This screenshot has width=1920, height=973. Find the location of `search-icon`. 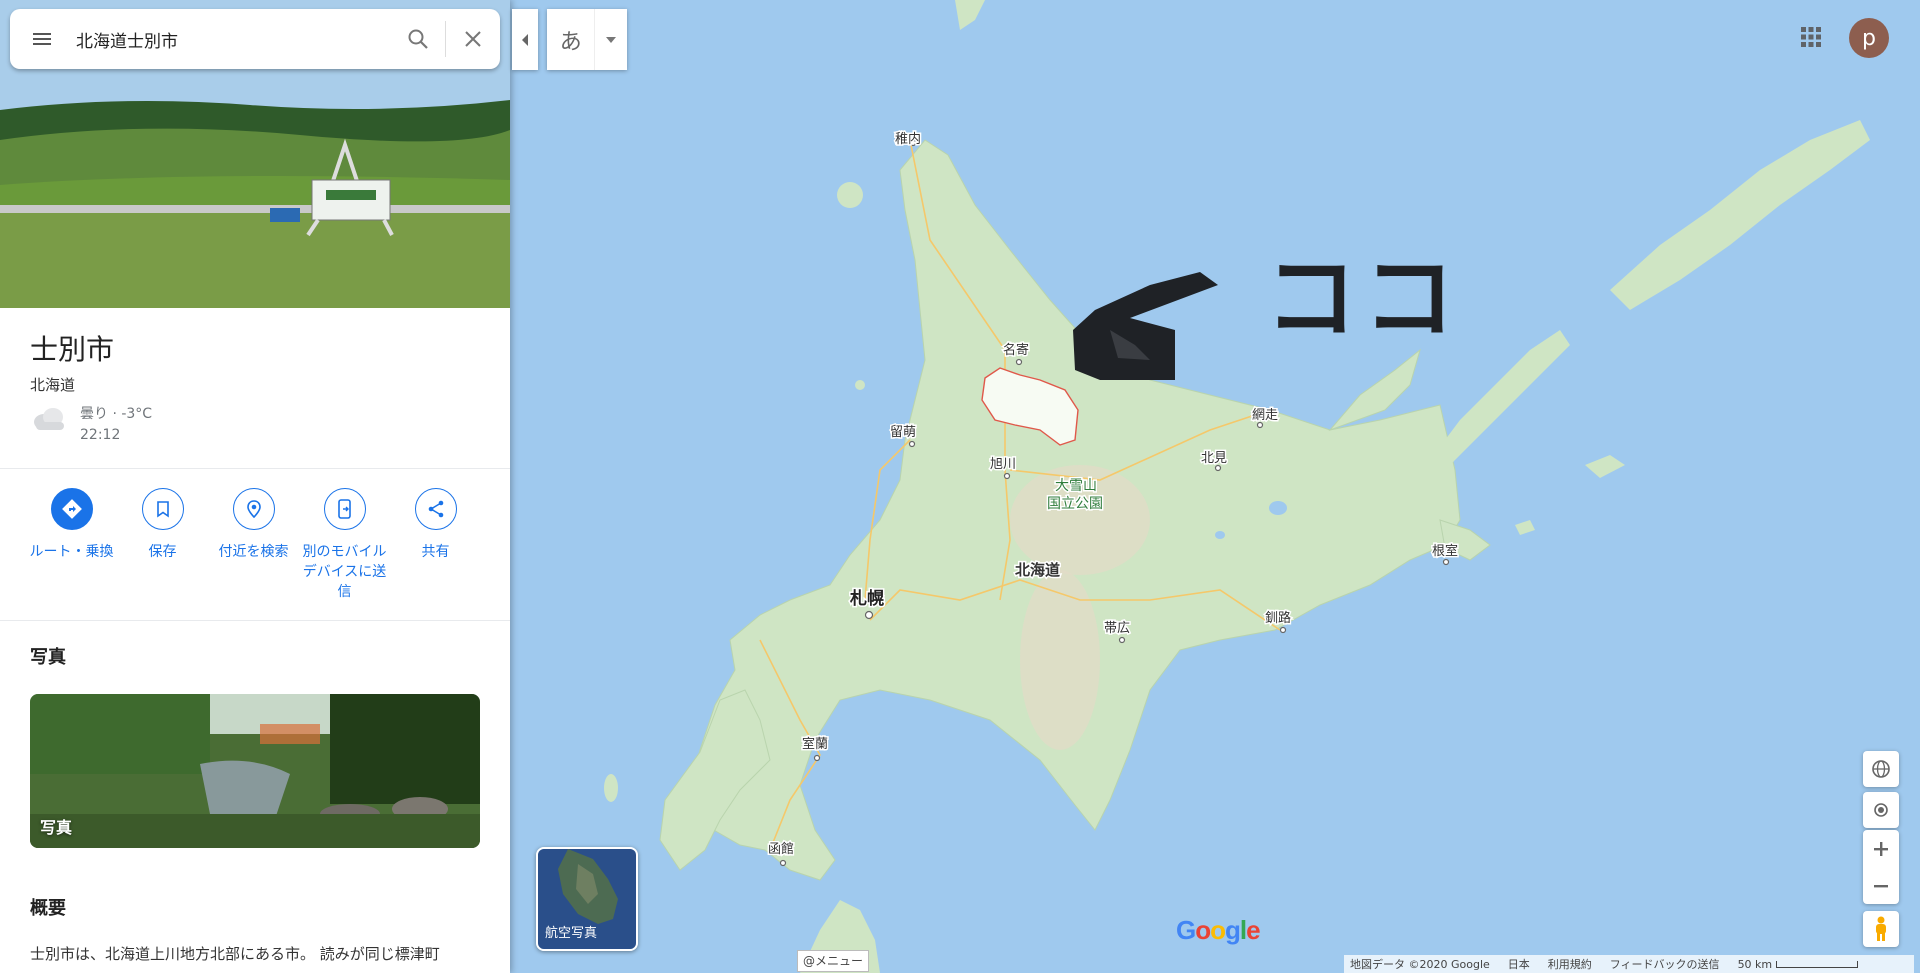

search-icon is located at coordinates (418, 39).